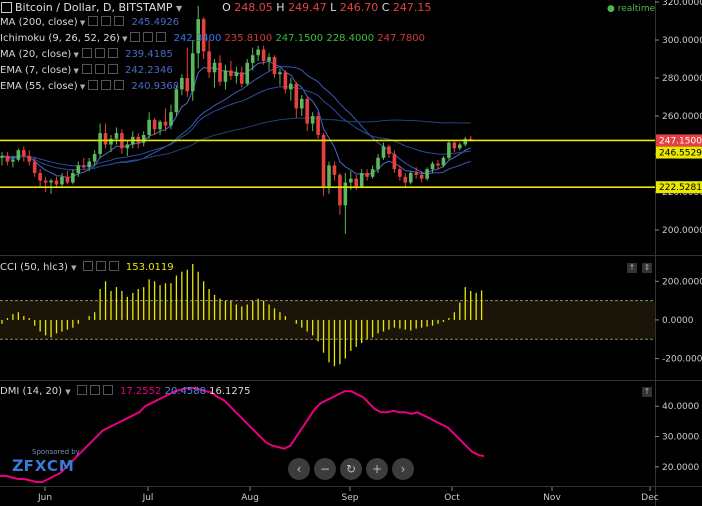  What do you see at coordinates (682, 41) in the screenshot?
I see `price-tick-label: 300.0000` at bounding box center [682, 41].